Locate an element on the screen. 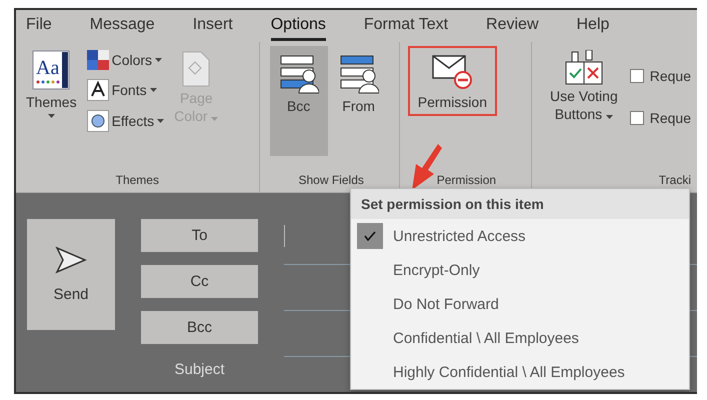  ribbon-tab: Help is located at coordinates (593, 26).